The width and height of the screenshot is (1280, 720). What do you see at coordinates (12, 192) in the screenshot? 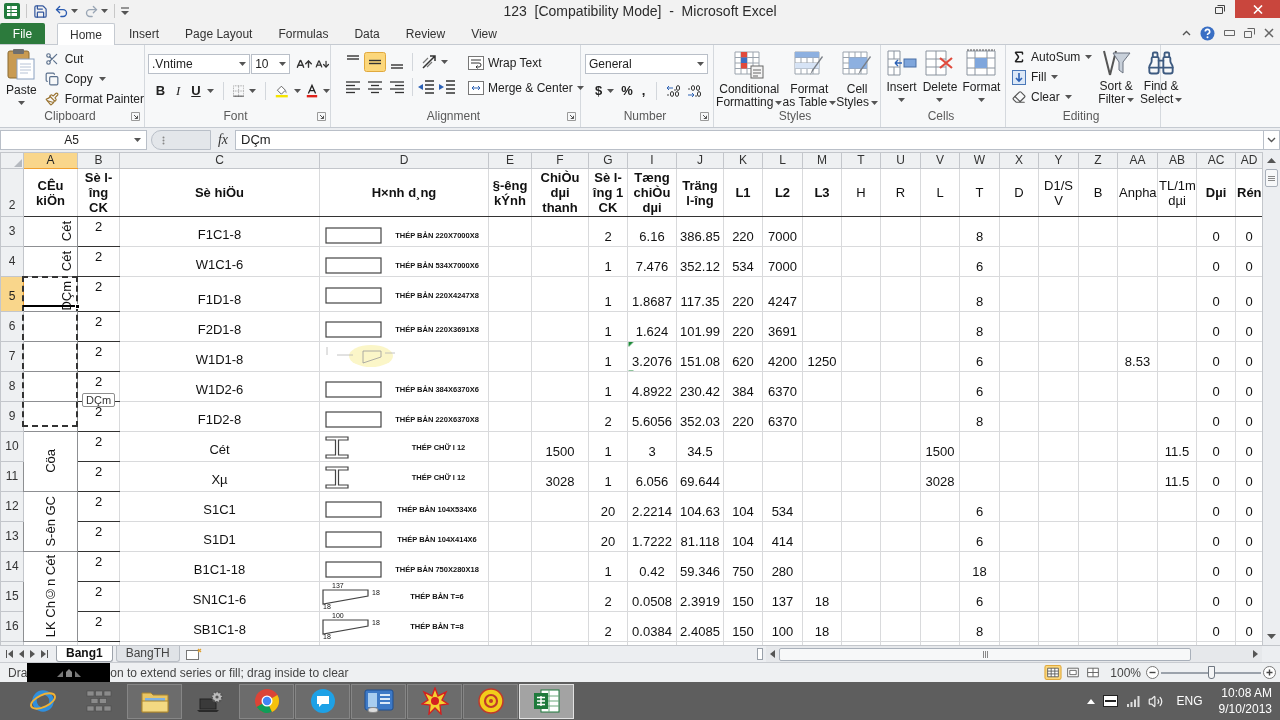
I see `row-header: 2` at bounding box center [12, 192].